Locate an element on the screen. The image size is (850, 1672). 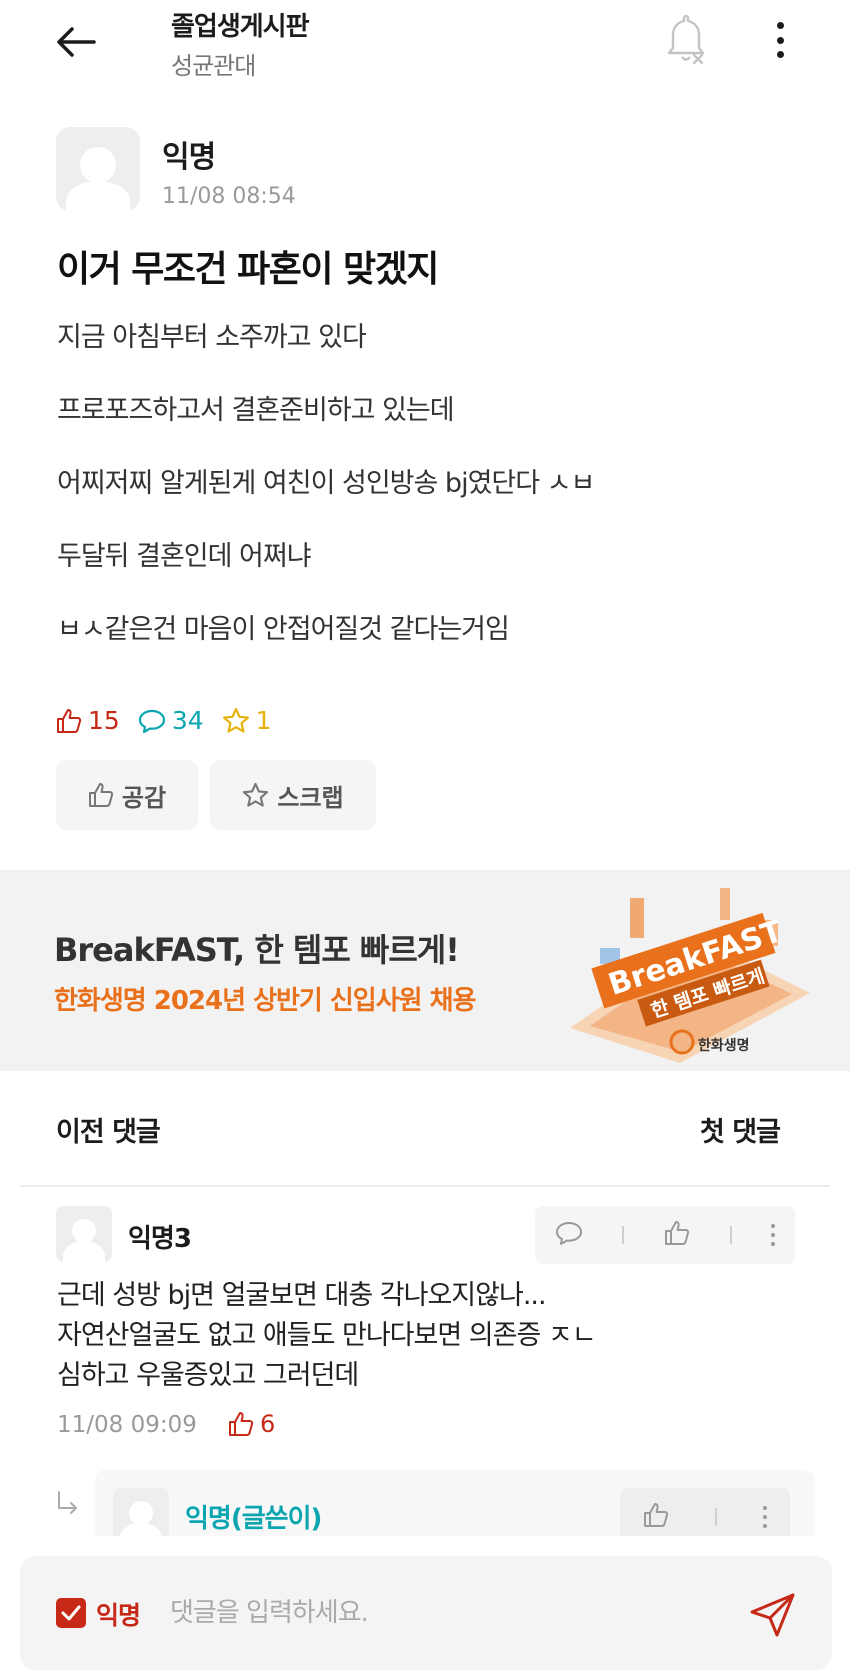
comment-author-avatar is located at coordinates (84, 1234).